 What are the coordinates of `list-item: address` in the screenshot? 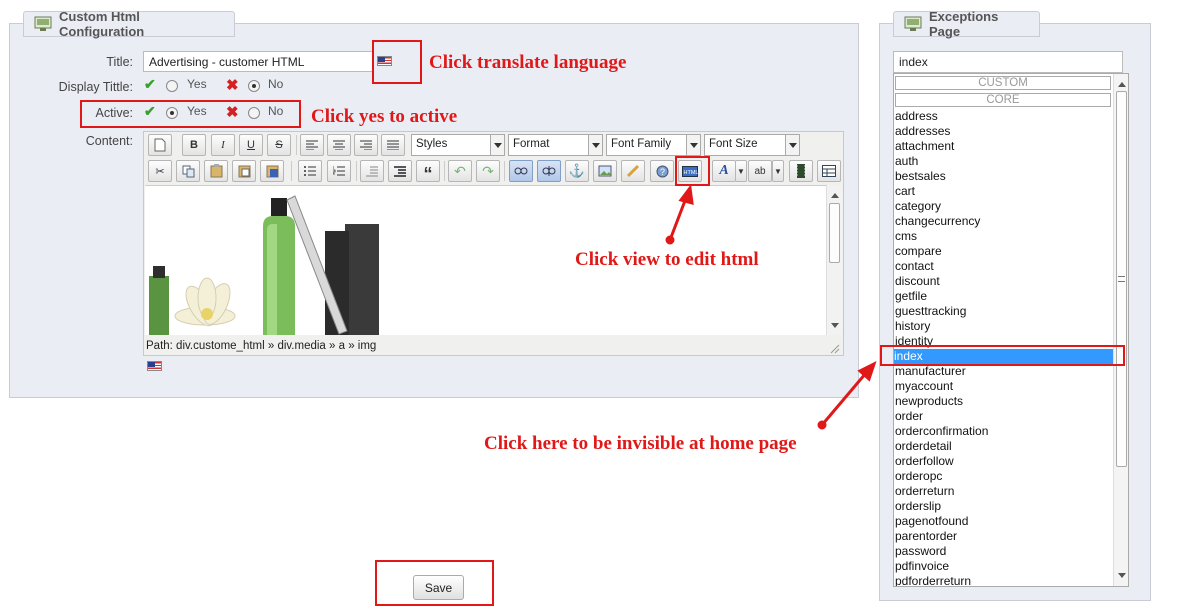 It's located at (916, 116).